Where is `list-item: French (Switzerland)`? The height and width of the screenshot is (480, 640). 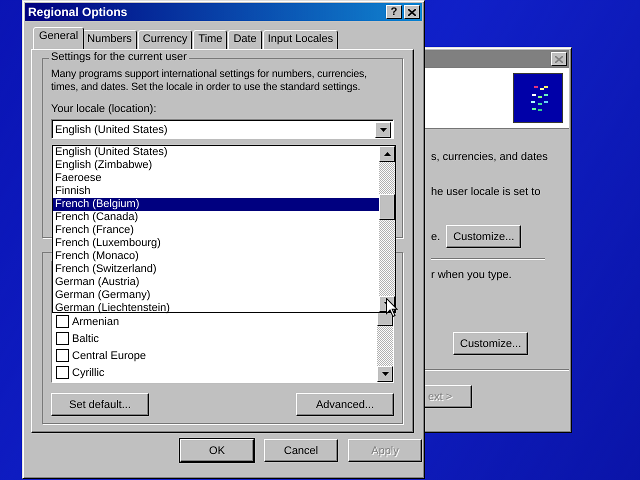
list-item: French (Switzerland) is located at coordinates (216, 269).